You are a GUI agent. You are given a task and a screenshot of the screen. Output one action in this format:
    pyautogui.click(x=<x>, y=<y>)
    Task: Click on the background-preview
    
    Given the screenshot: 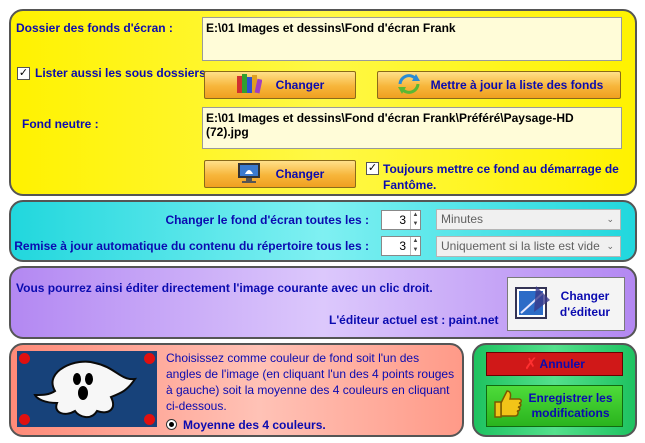 What is the action you would take?
    pyautogui.click(x=87, y=389)
    